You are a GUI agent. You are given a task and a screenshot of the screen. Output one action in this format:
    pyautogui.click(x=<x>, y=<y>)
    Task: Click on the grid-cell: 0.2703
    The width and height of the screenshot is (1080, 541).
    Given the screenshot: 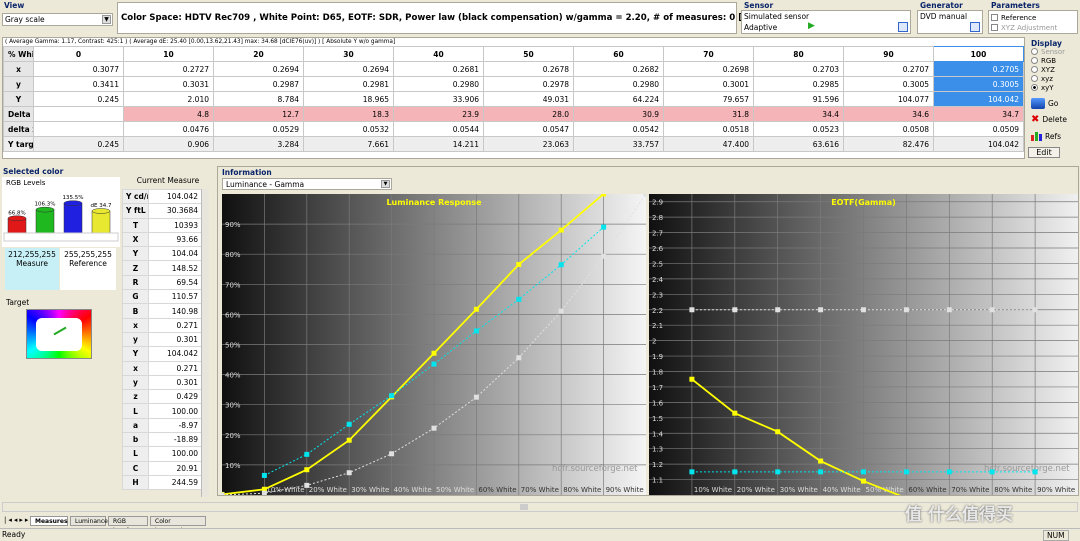 What is the action you would take?
    pyautogui.click(x=798, y=69)
    